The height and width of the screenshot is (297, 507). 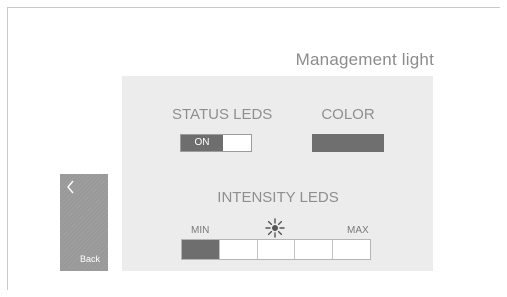 What do you see at coordinates (90, 259) in the screenshot?
I see `back-label: Back` at bounding box center [90, 259].